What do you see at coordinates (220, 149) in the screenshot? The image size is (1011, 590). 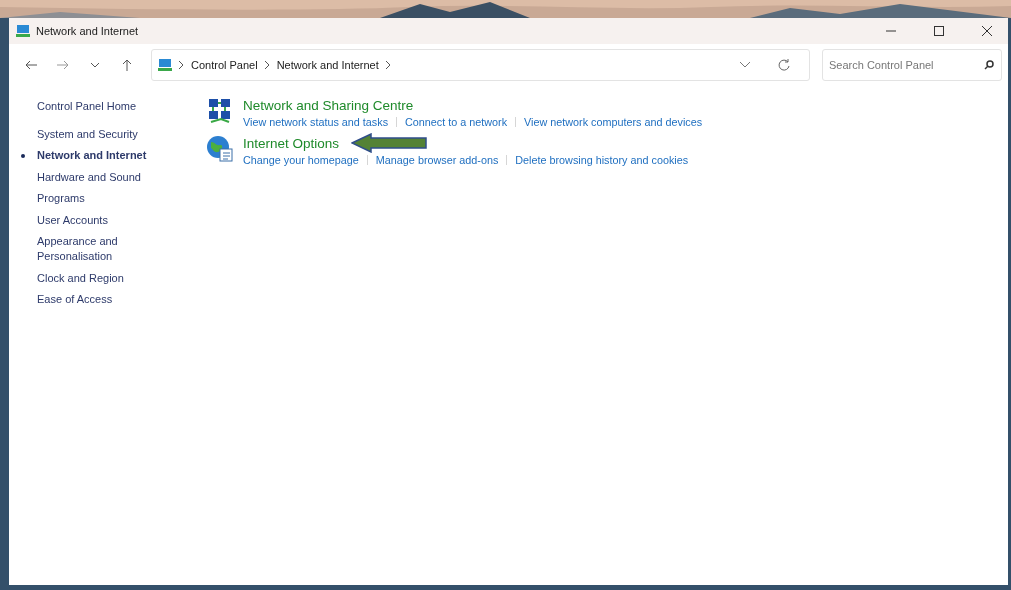 I see `globe-document-icon` at bounding box center [220, 149].